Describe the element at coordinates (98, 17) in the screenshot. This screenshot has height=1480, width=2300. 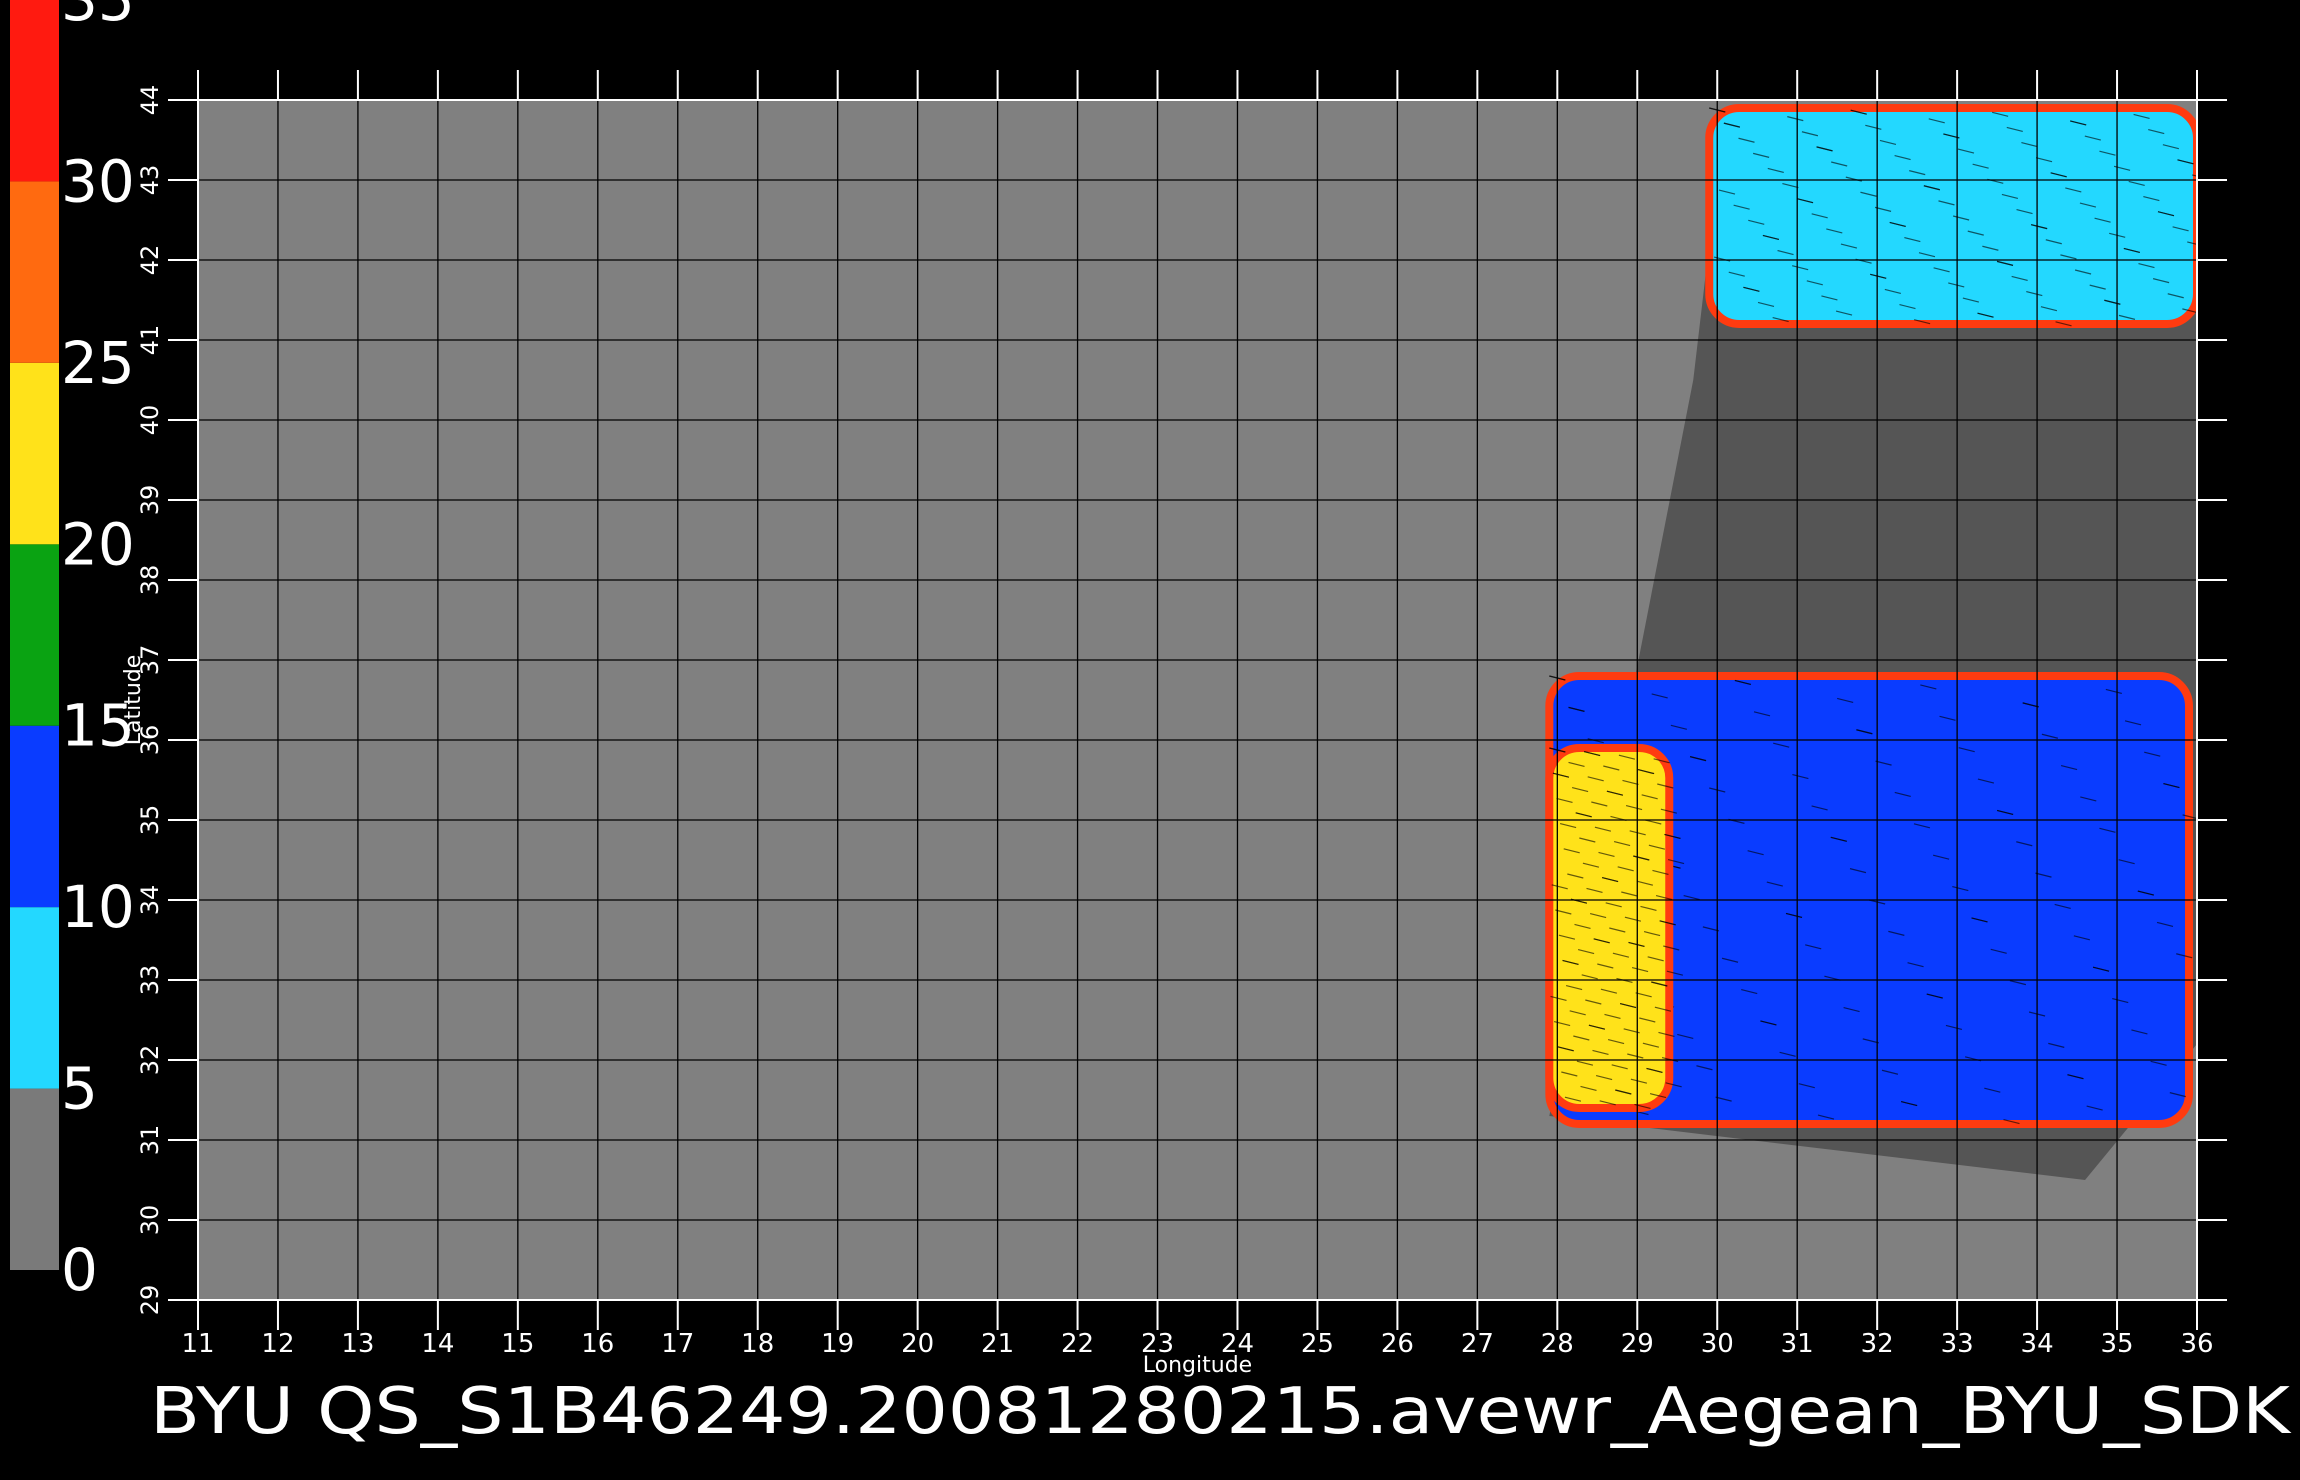
I see `colorbar-tick-label: 35` at that location.